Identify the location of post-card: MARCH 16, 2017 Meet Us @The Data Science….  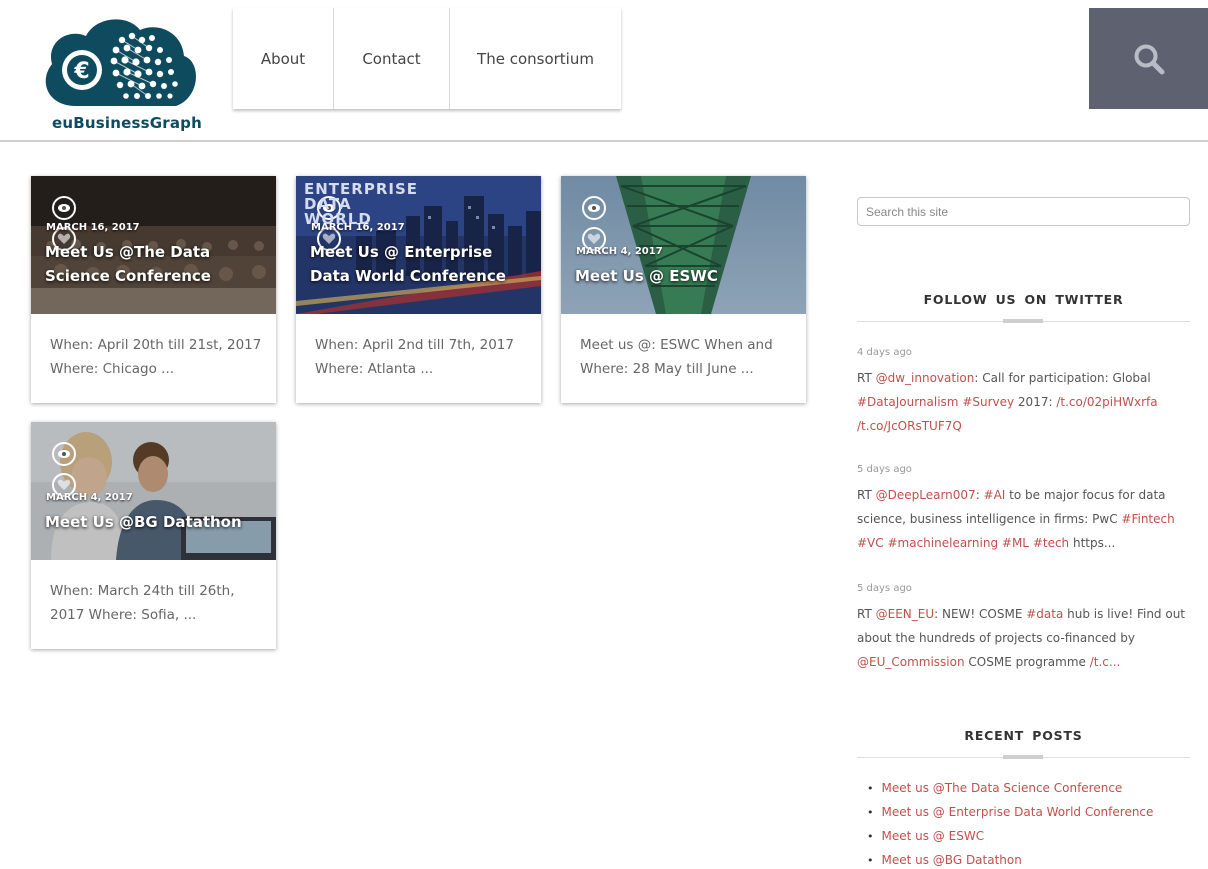
(153, 289).